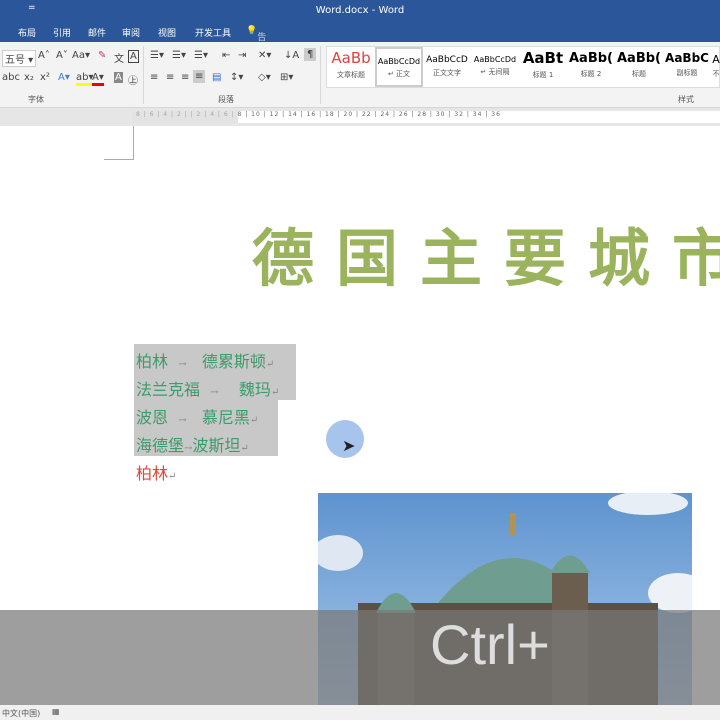  I want to click on tab-layout: 布局, so click(27, 32).